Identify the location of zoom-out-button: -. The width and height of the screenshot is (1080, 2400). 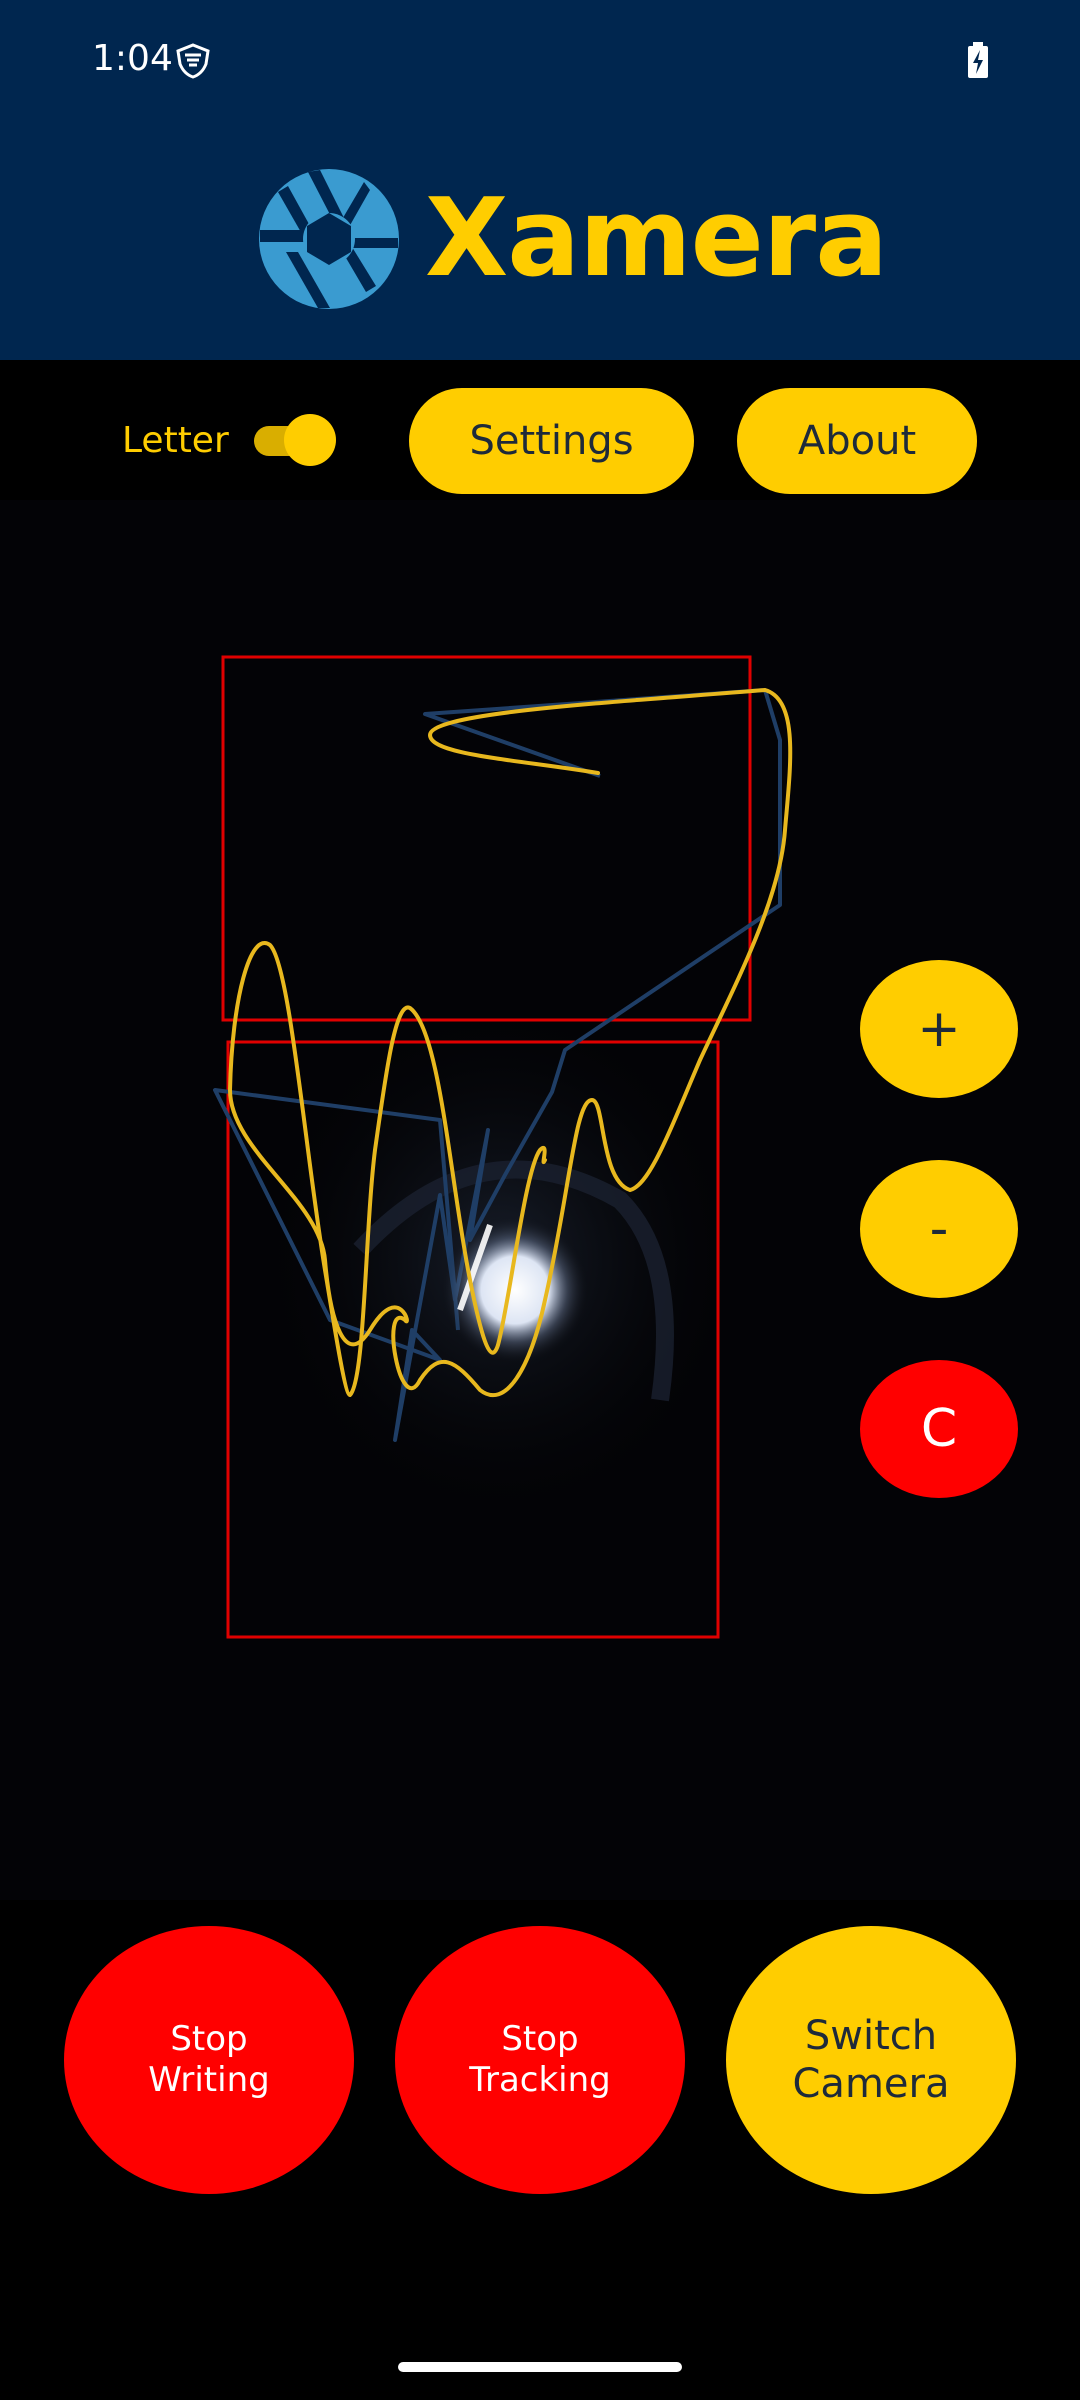
(939, 1229).